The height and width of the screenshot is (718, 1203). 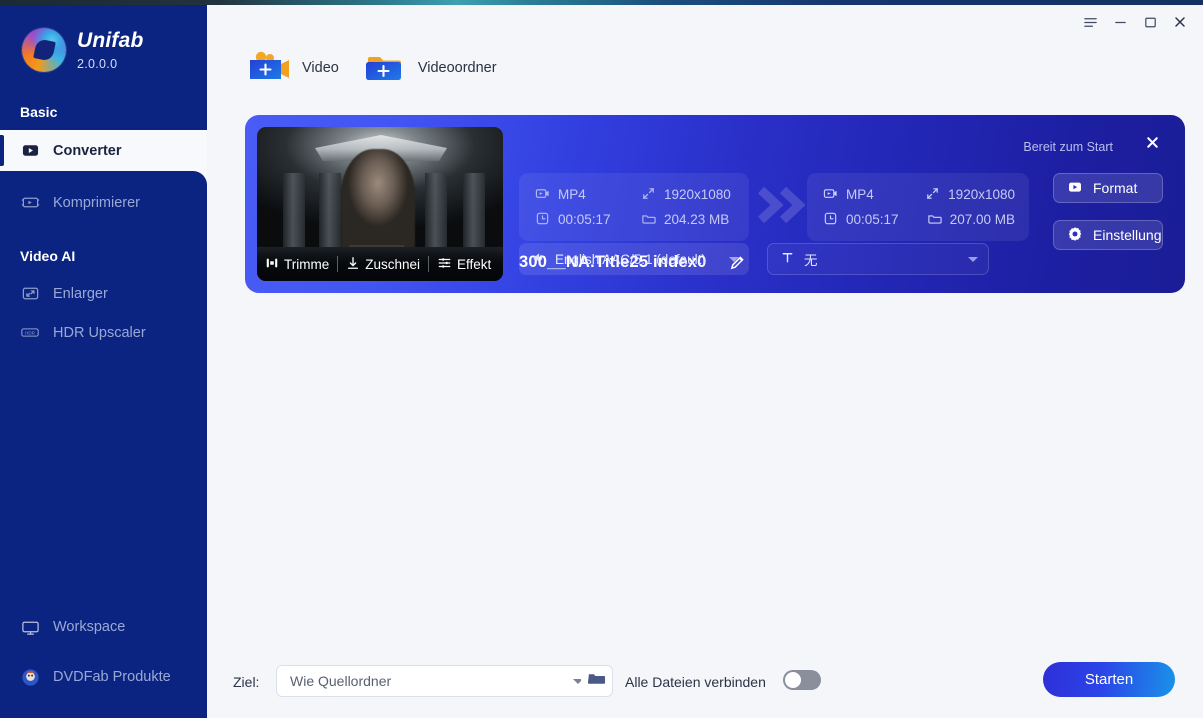 What do you see at coordinates (246, 682) in the screenshot?
I see `destination-label: Ziel:` at bounding box center [246, 682].